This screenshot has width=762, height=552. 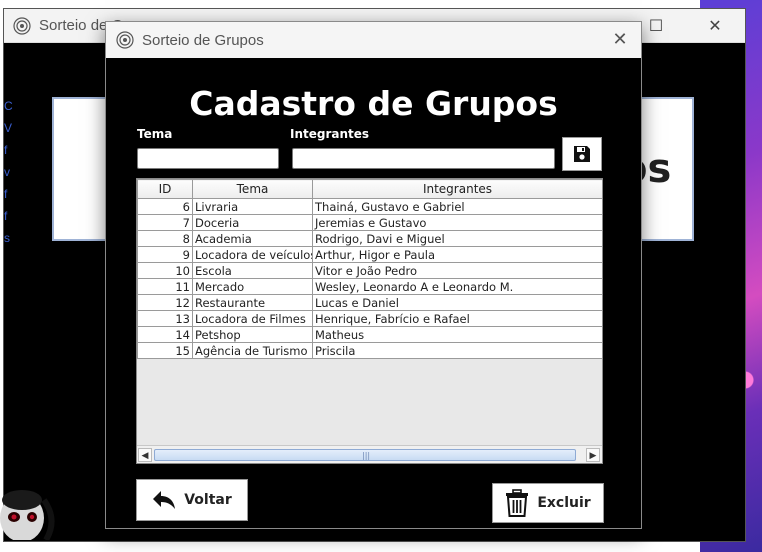 I want to click on column-header-id: ID, so click(x=165, y=189).